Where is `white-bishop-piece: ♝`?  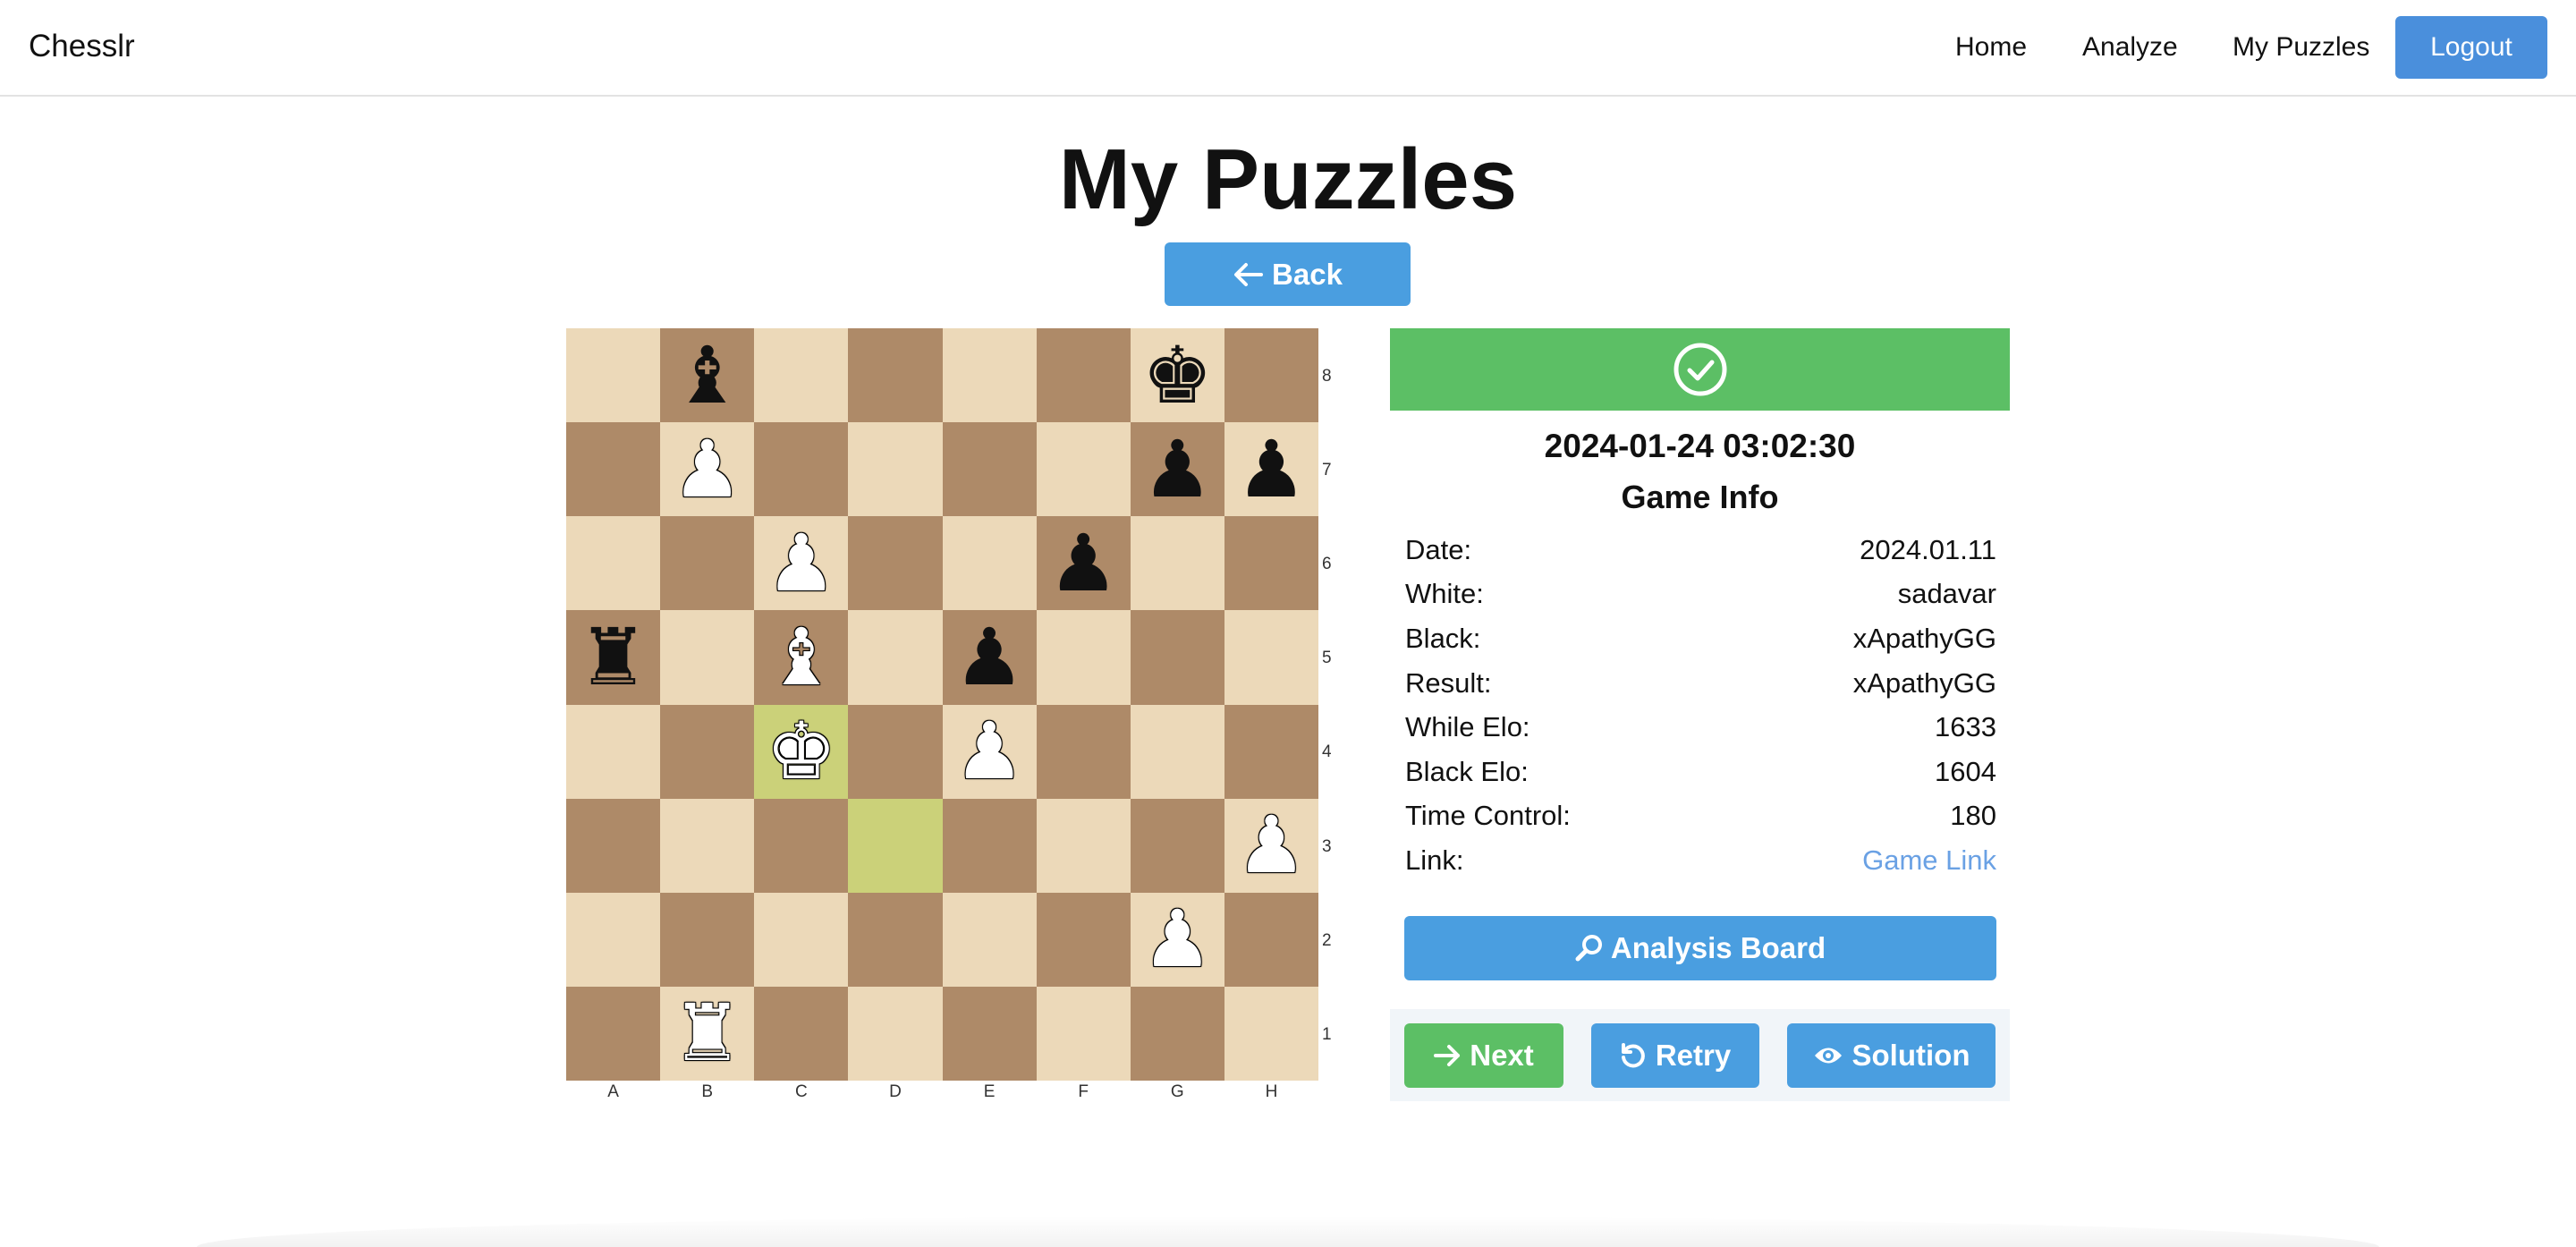
white-bishop-piece: ♝ is located at coordinates (801, 657).